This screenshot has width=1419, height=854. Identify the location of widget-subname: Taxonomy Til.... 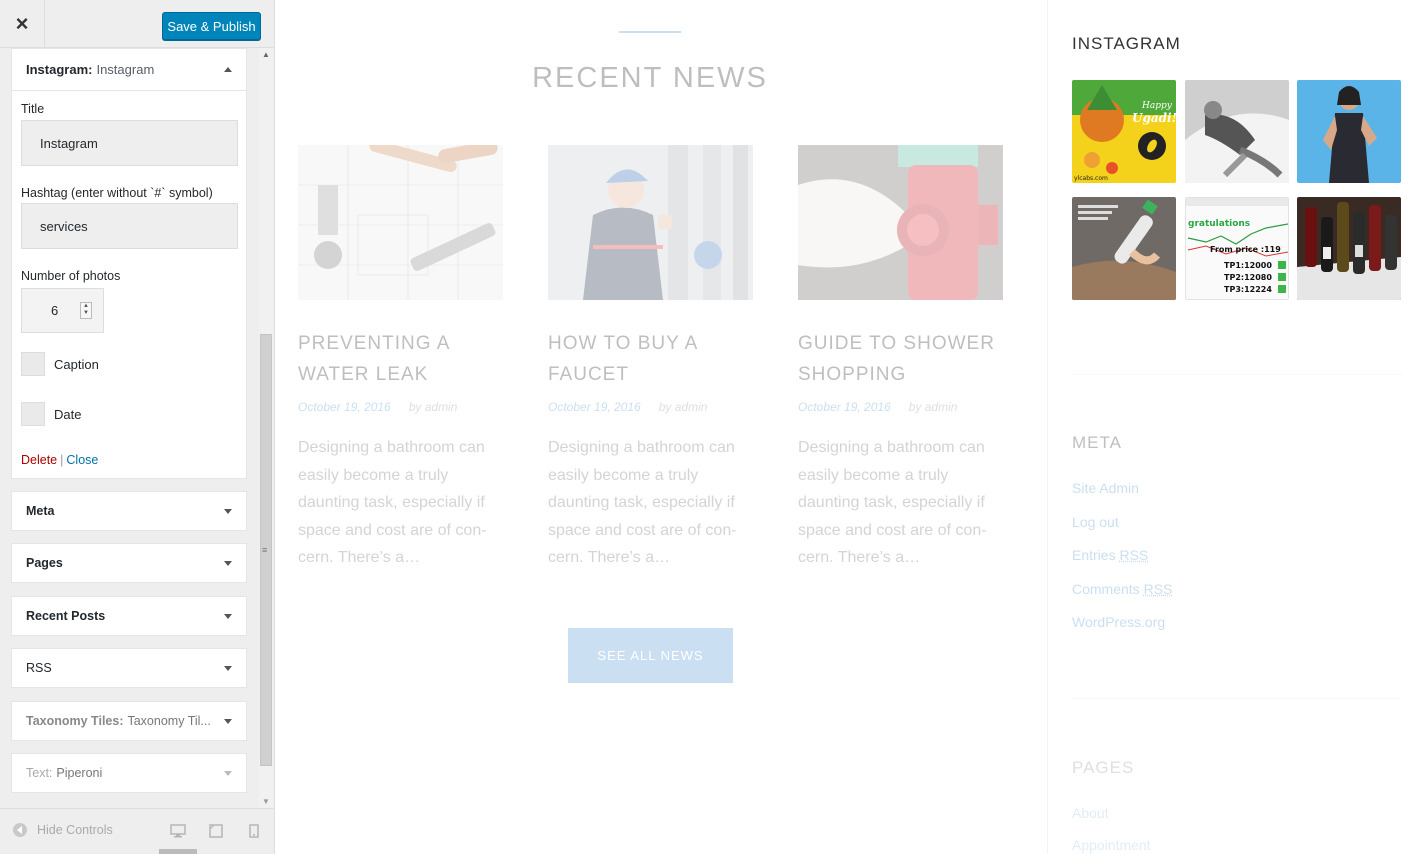
(169, 721).